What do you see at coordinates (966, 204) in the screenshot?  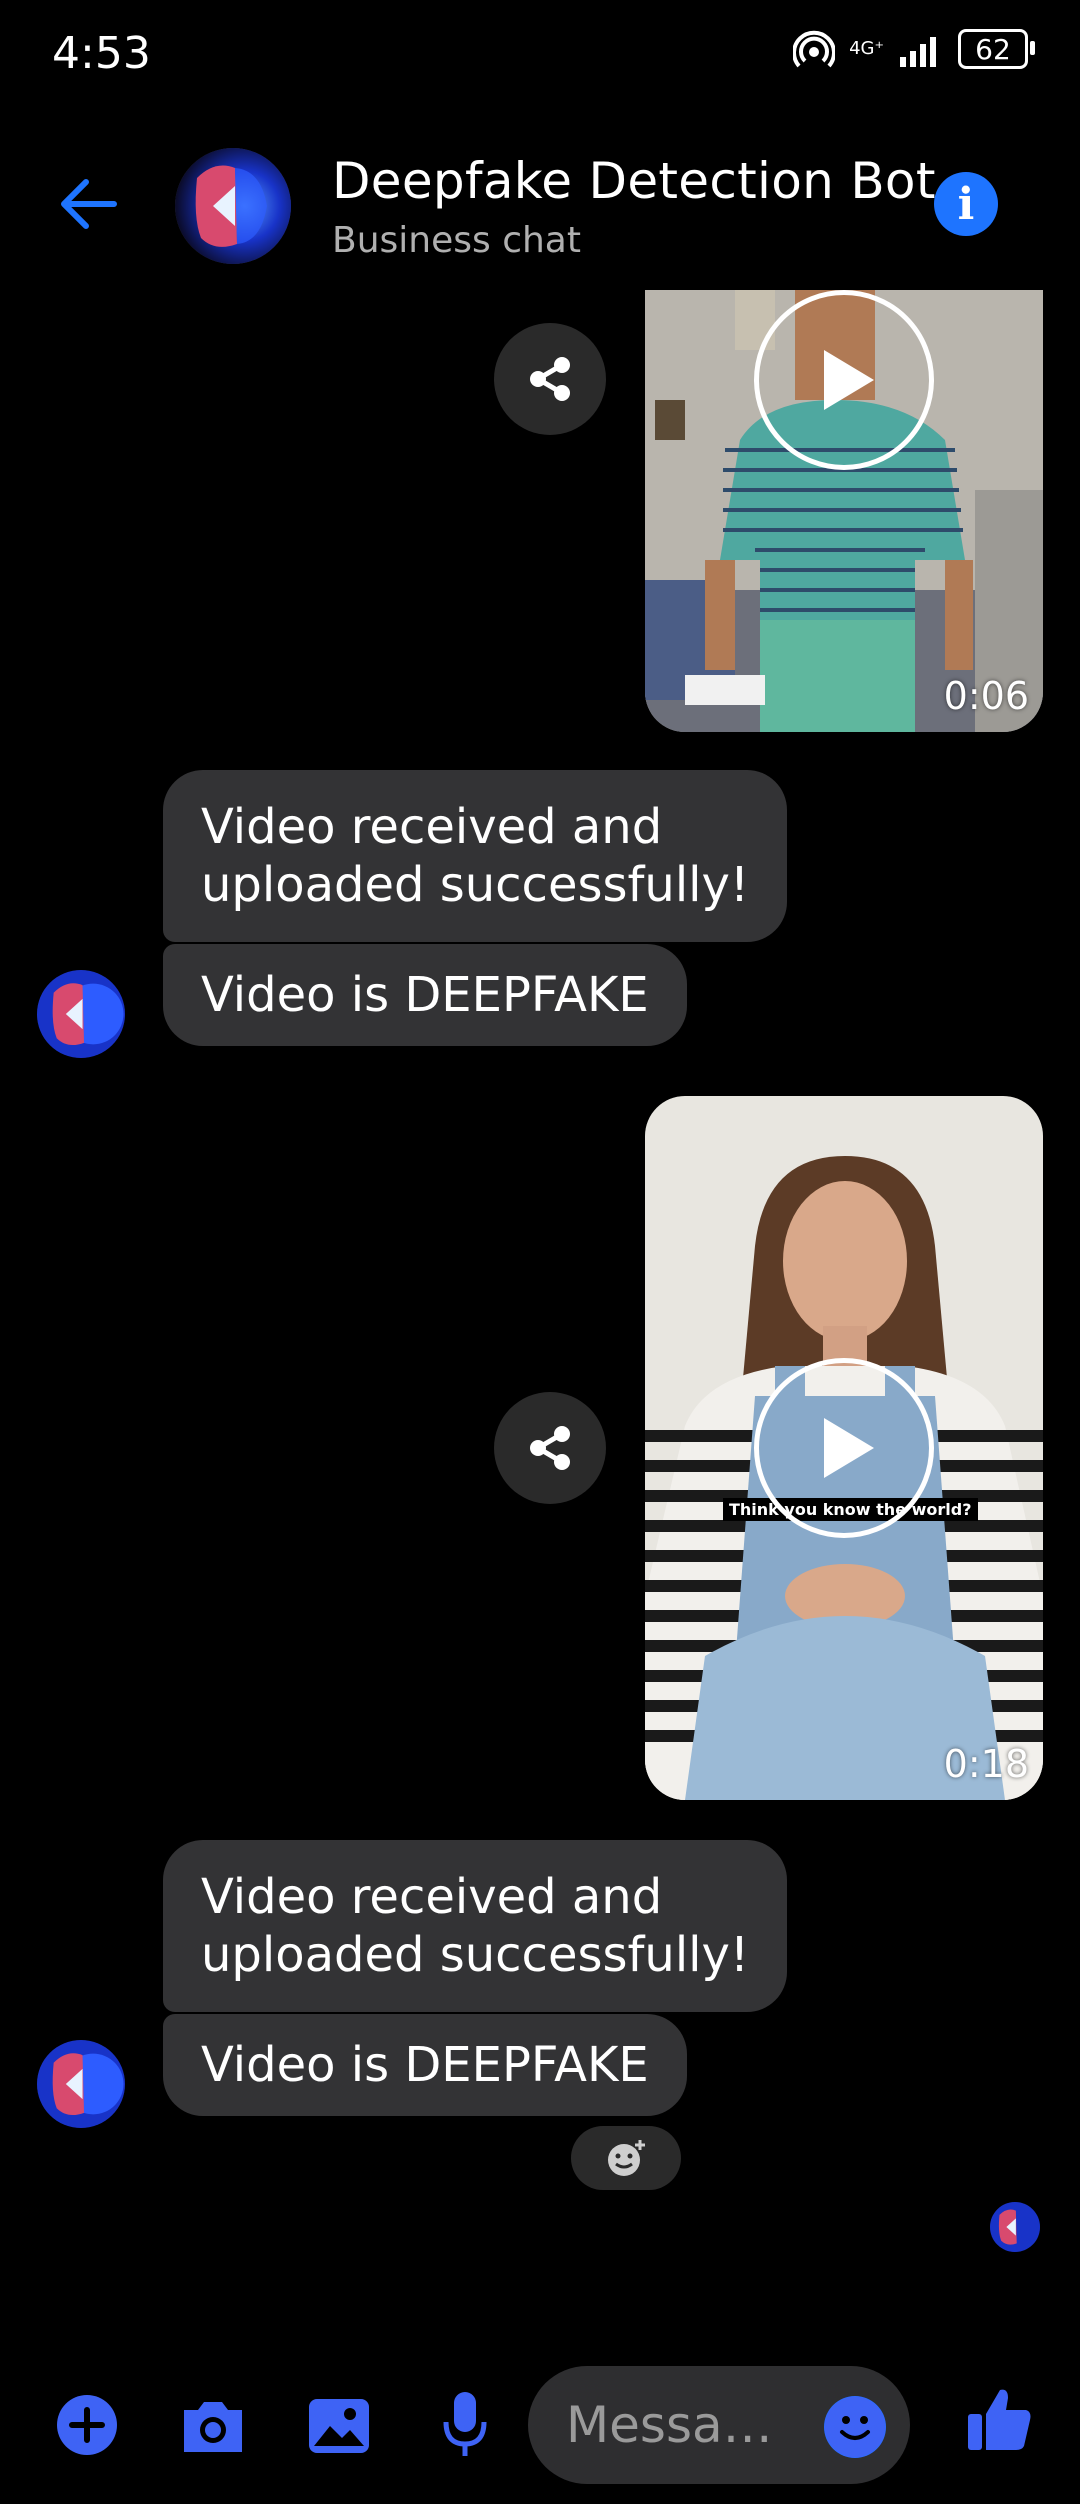 I see `info-icon: i` at bounding box center [966, 204].